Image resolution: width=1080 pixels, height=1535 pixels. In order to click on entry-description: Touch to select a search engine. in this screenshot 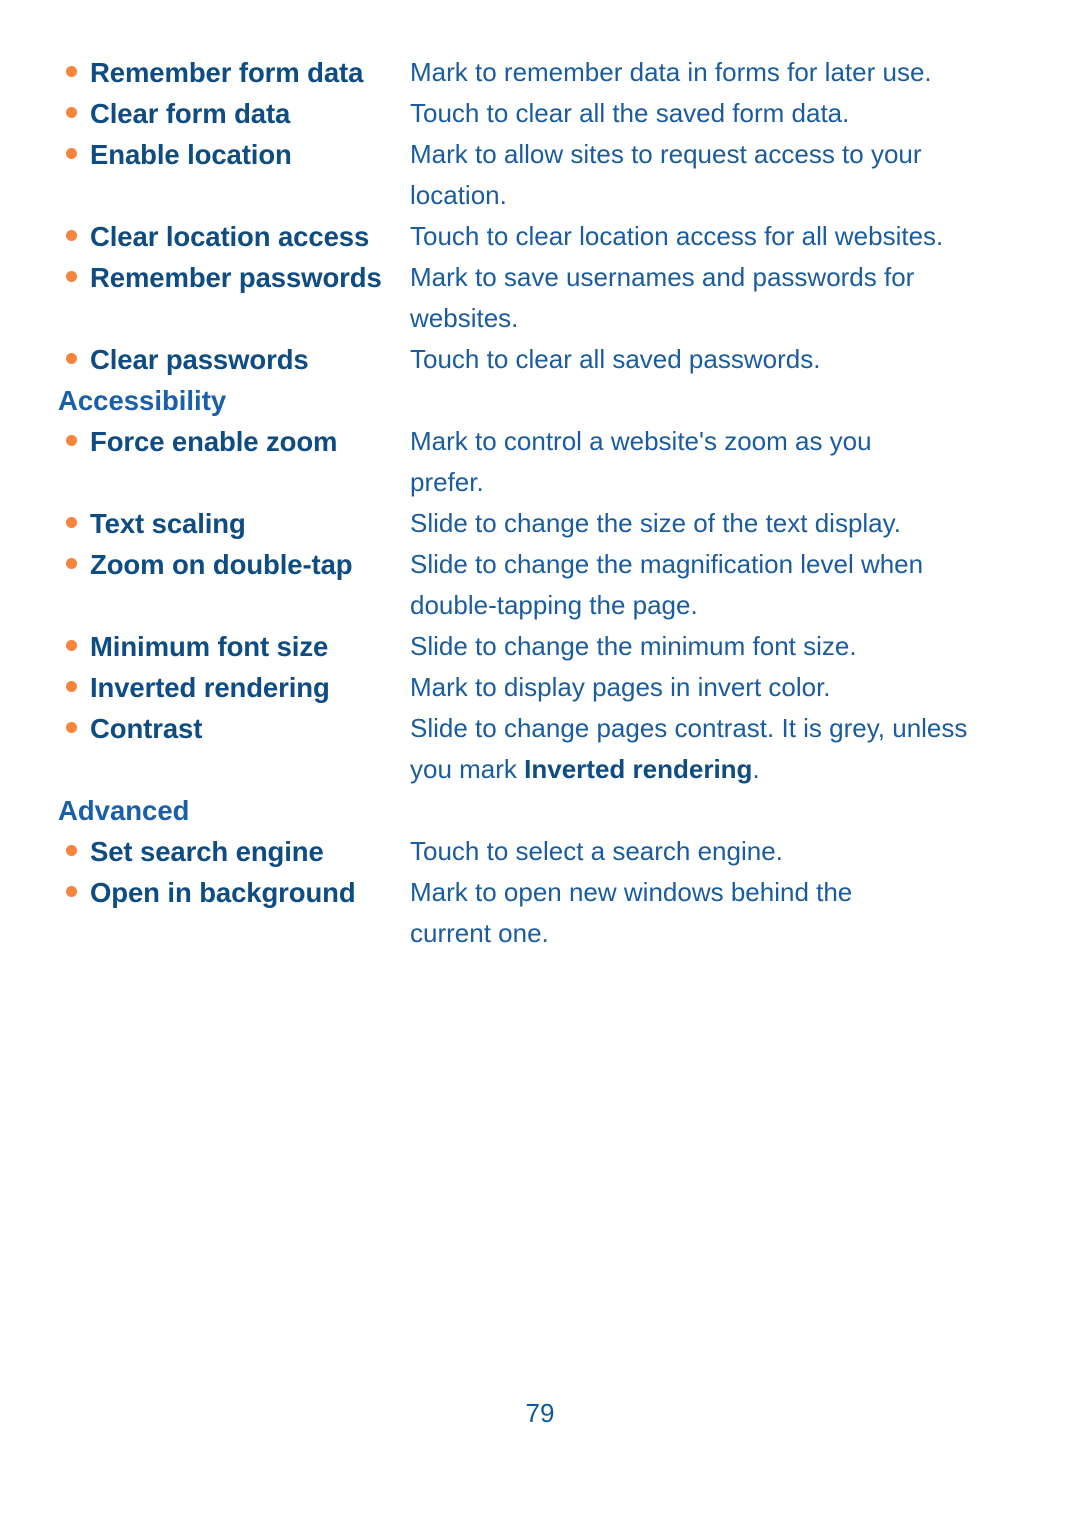, I will do `click(716, 851)`.